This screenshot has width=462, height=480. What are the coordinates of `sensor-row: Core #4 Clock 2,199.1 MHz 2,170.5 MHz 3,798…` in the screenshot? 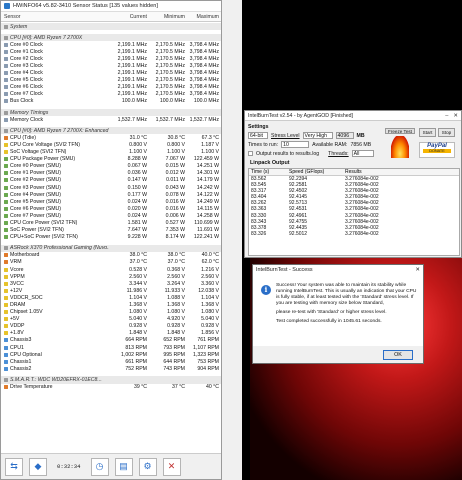 It's located at (111, 73).